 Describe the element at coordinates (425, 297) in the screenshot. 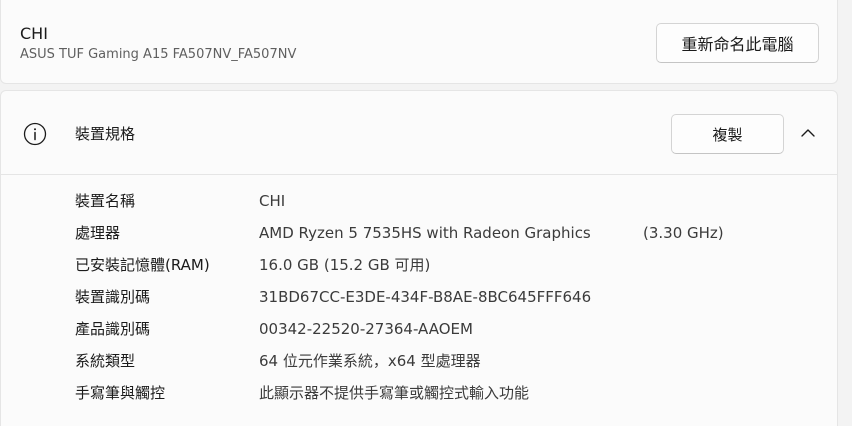

I see `spec-value: 31BD67CC-E3DE-434F-B8AE-8BC645FFF646` at that location.